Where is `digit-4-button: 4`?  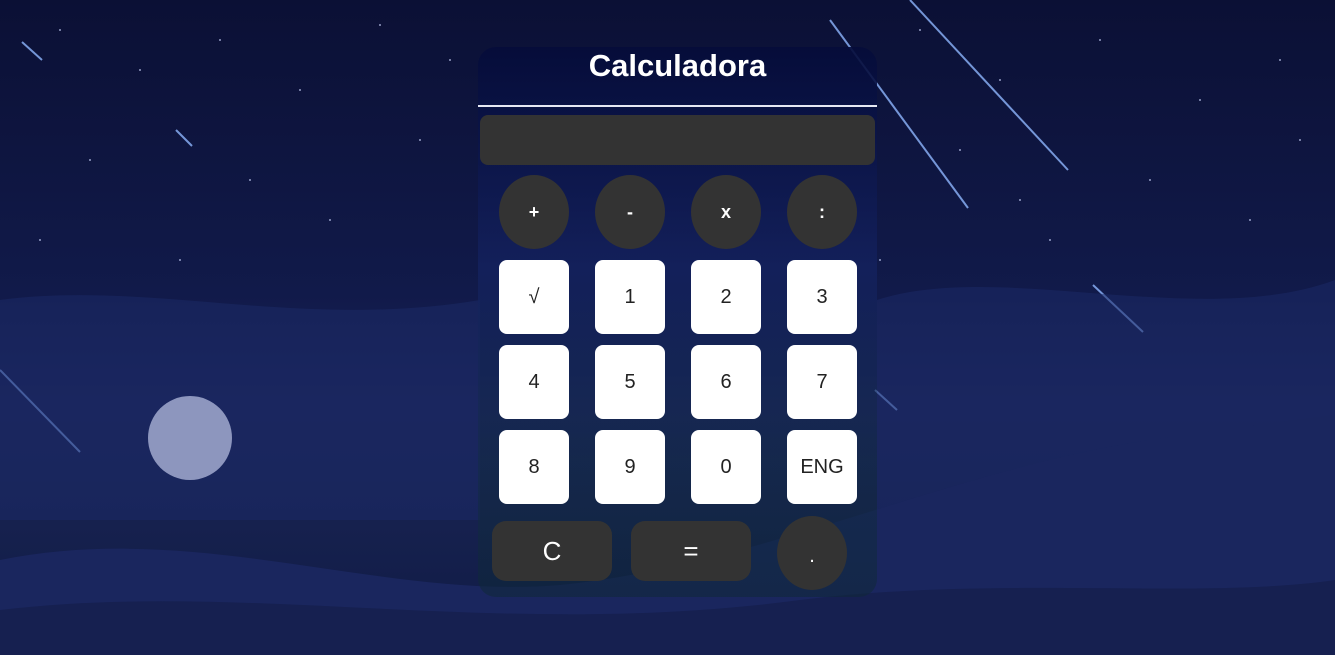 digit-4-button: 4 is located at coordinates (534, 382).